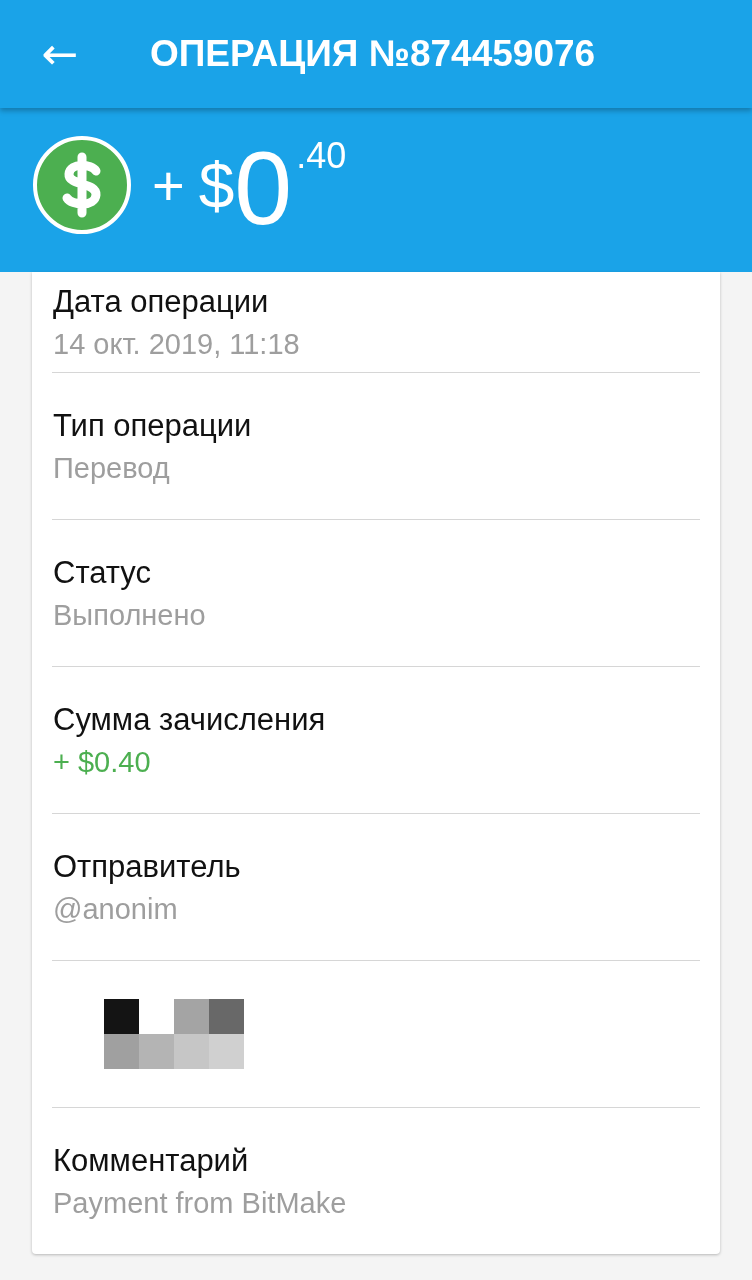 Image resolution: width=752 pixels, height=1280 pixels. I want to click on detail-value: @anonim, so click(116, 909).